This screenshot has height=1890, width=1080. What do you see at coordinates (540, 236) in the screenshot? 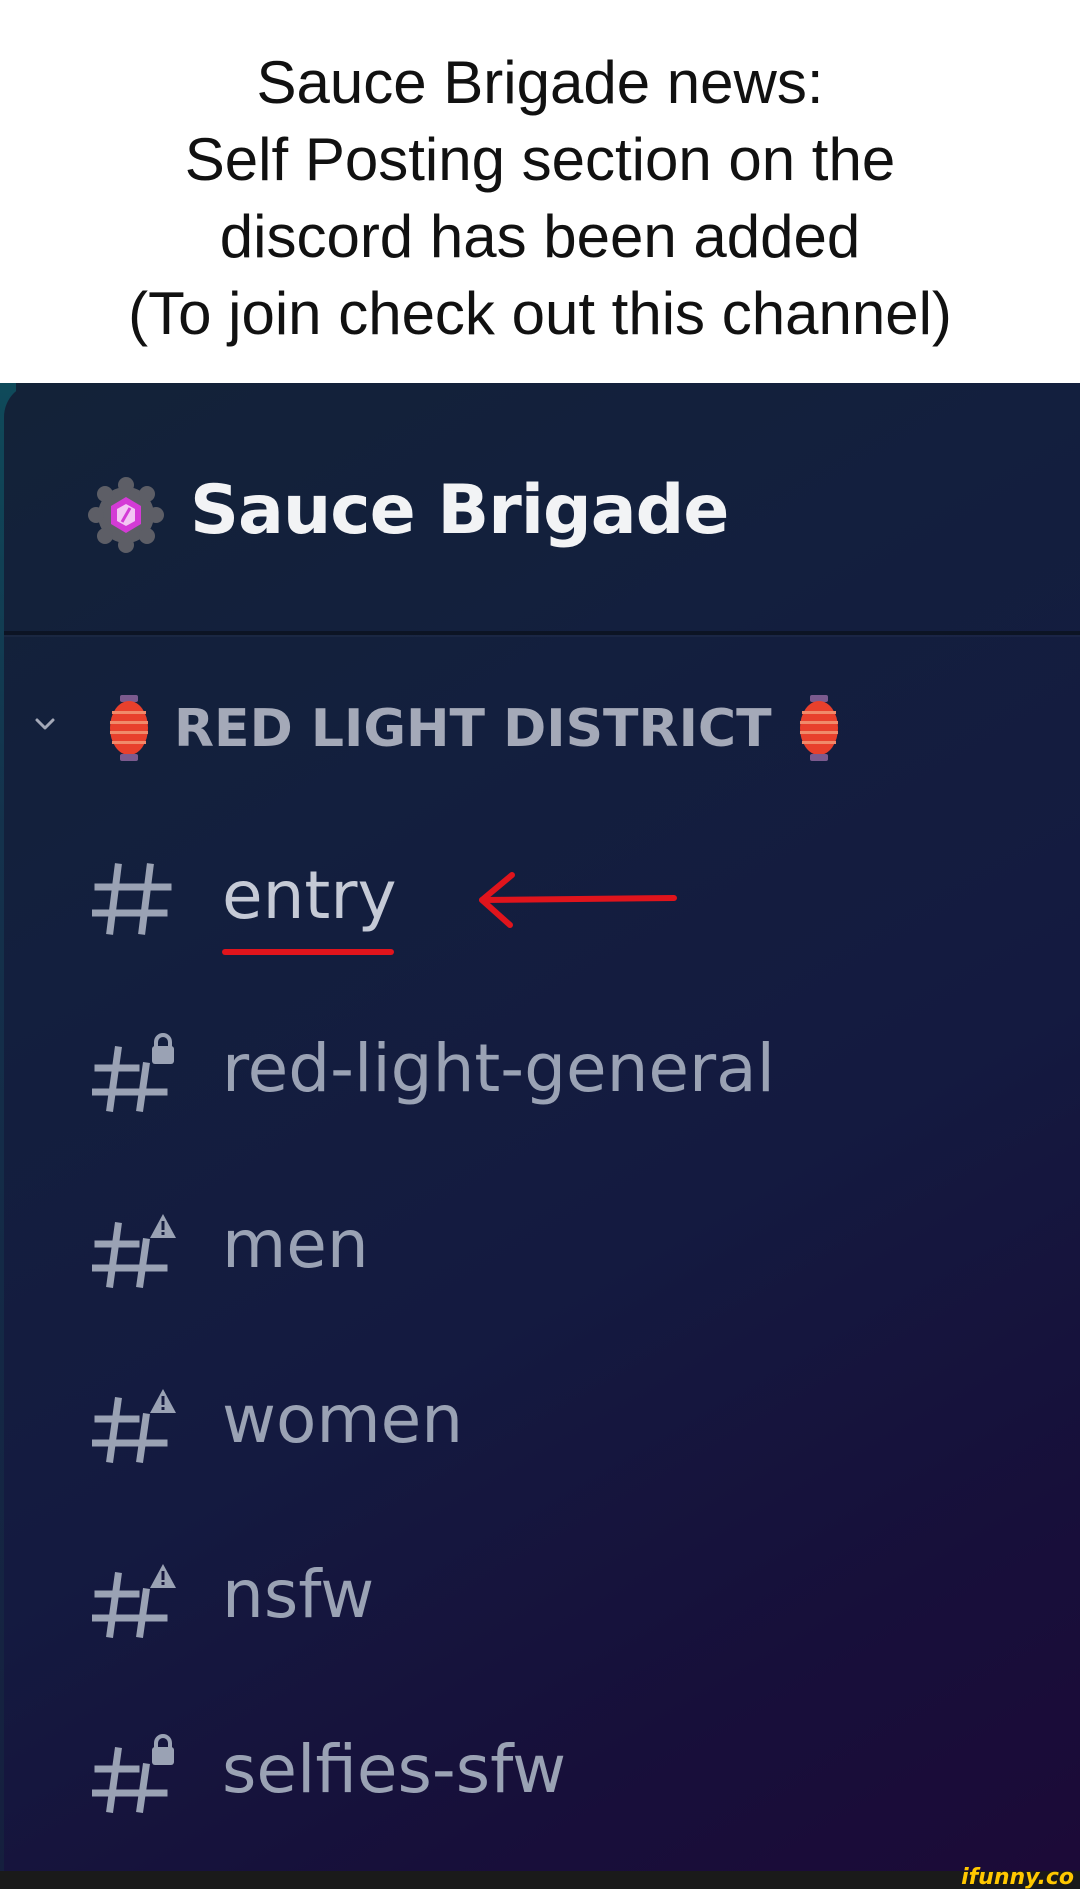
I see `caption-line: discord has been added` at bounding box center [540, 236].